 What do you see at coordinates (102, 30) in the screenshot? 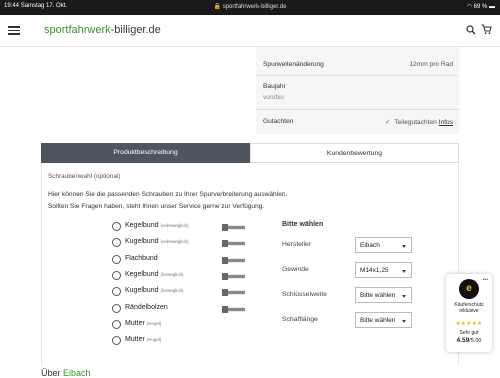
I see `site-logo: sportfahrwerk-billiger.de` at bounding box center [102, 30].